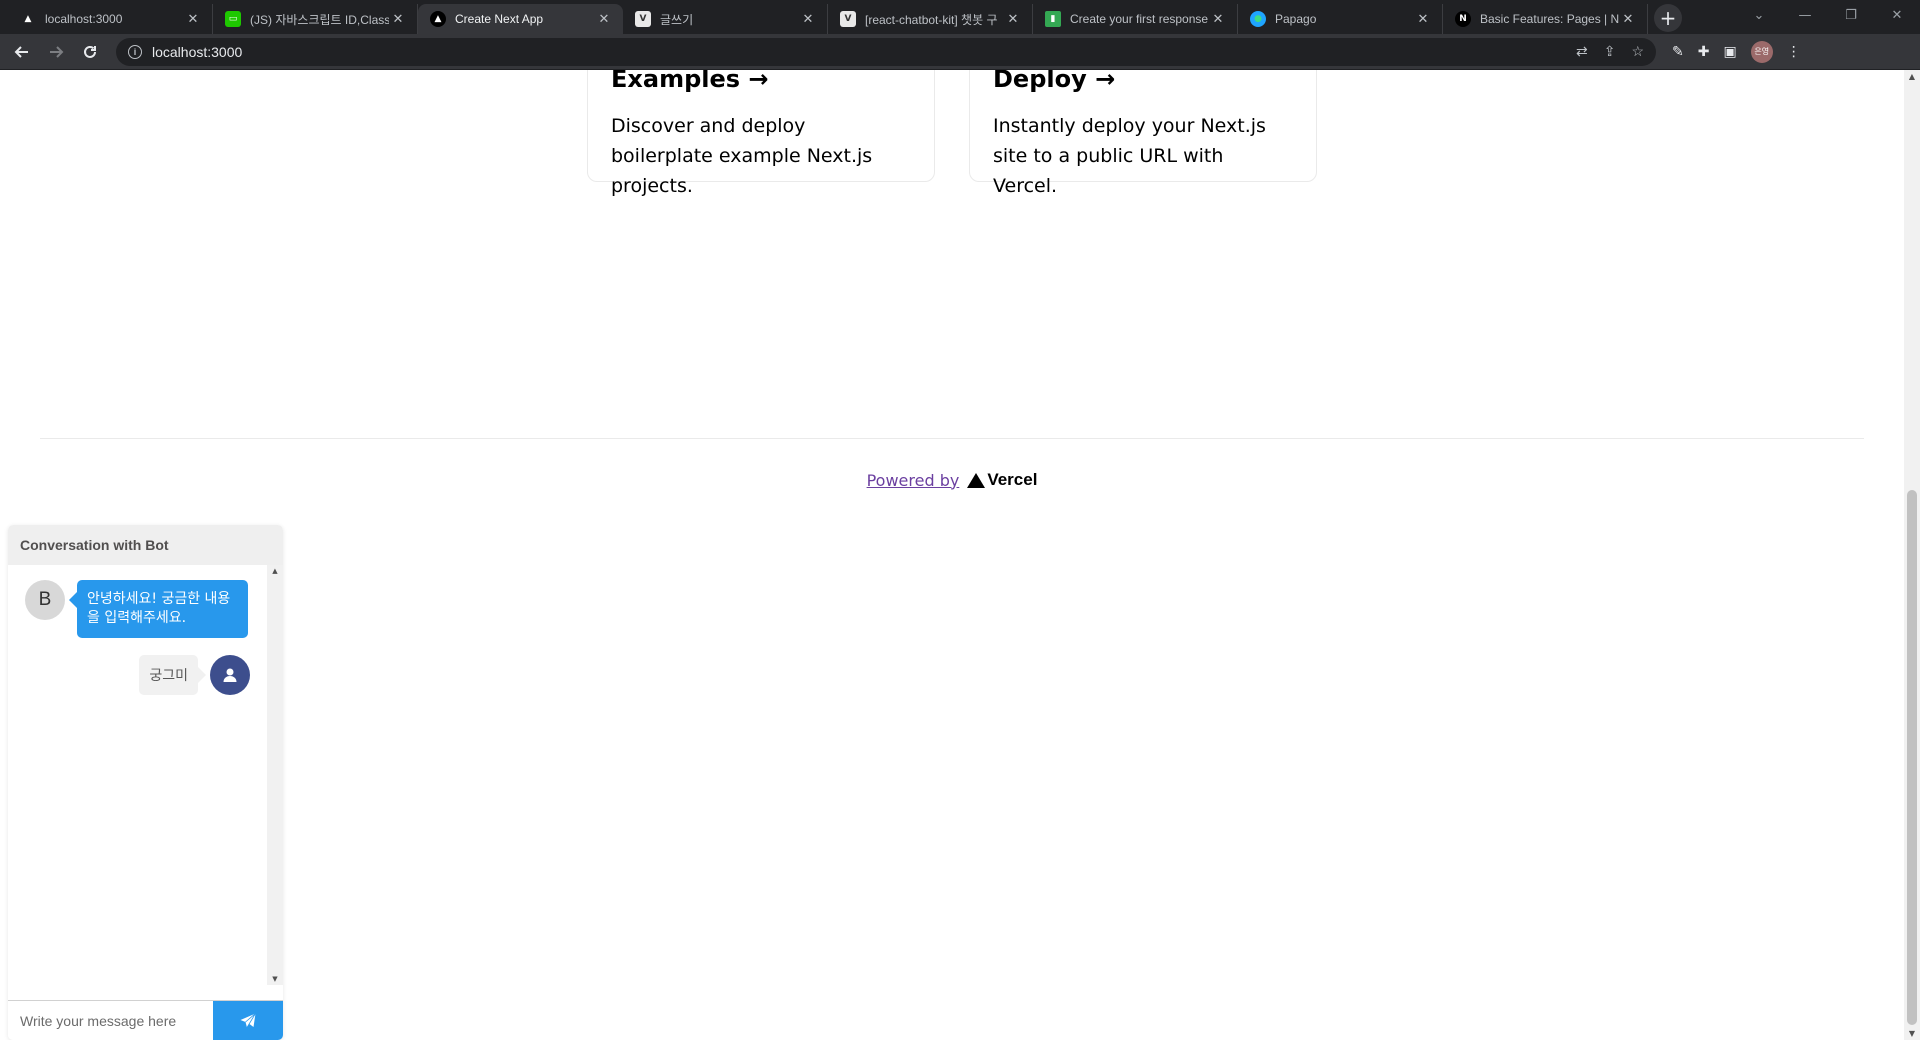 This screenshot has width=1920, height=1040. What do you see at coordinates (158, 609) in the screenshot?
I see `bot-message-bubble: 안녕하세요! 궁금한 내용을 입력해주세요.` at bounding box center [158, 609].